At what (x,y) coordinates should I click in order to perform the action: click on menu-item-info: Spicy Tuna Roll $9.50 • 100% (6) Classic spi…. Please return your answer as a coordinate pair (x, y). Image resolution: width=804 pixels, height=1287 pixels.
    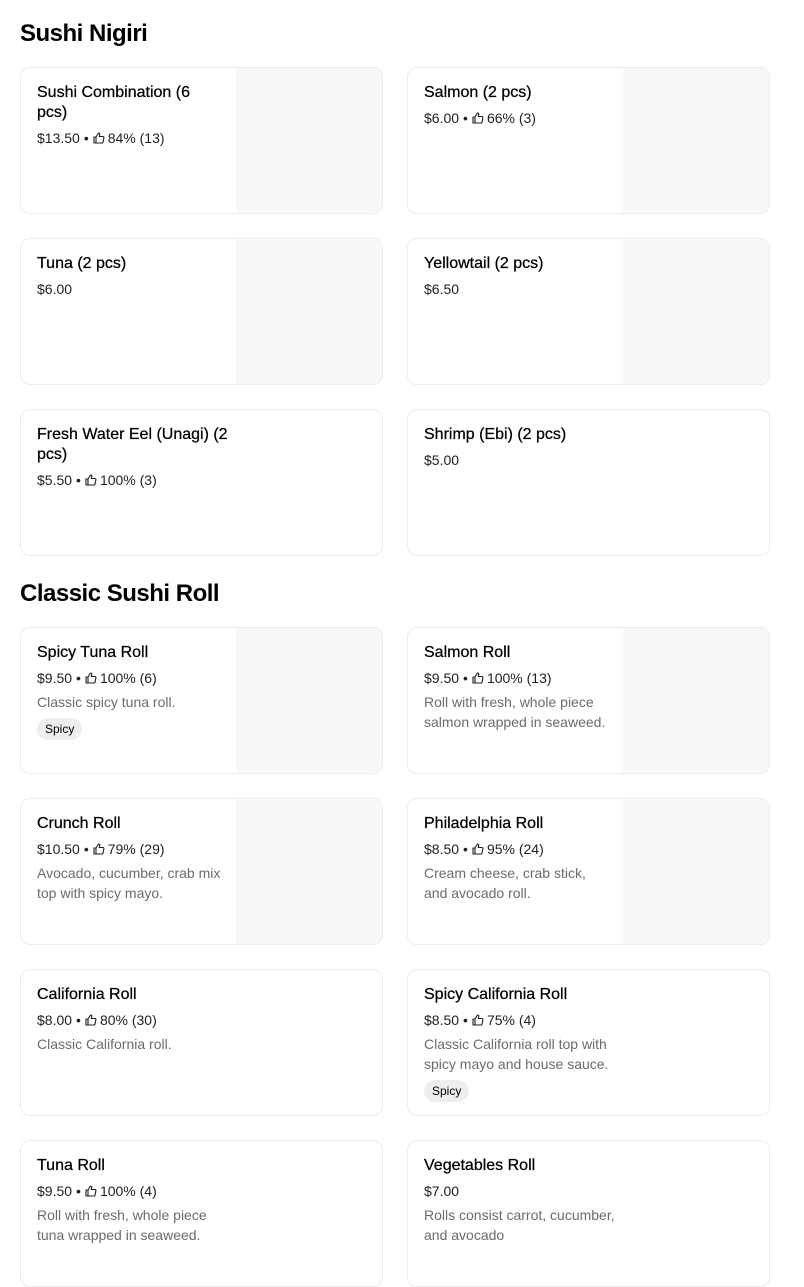
    Looking at the image, I should click on (129, 691).